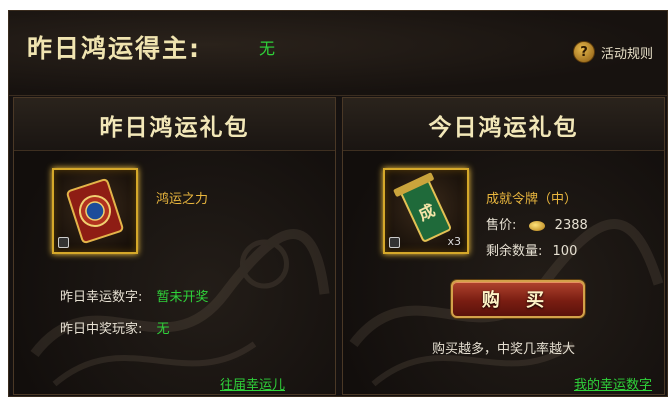  I want to click on my-lucky-numbers-link: 我的幸运数字, so click(613, 383).